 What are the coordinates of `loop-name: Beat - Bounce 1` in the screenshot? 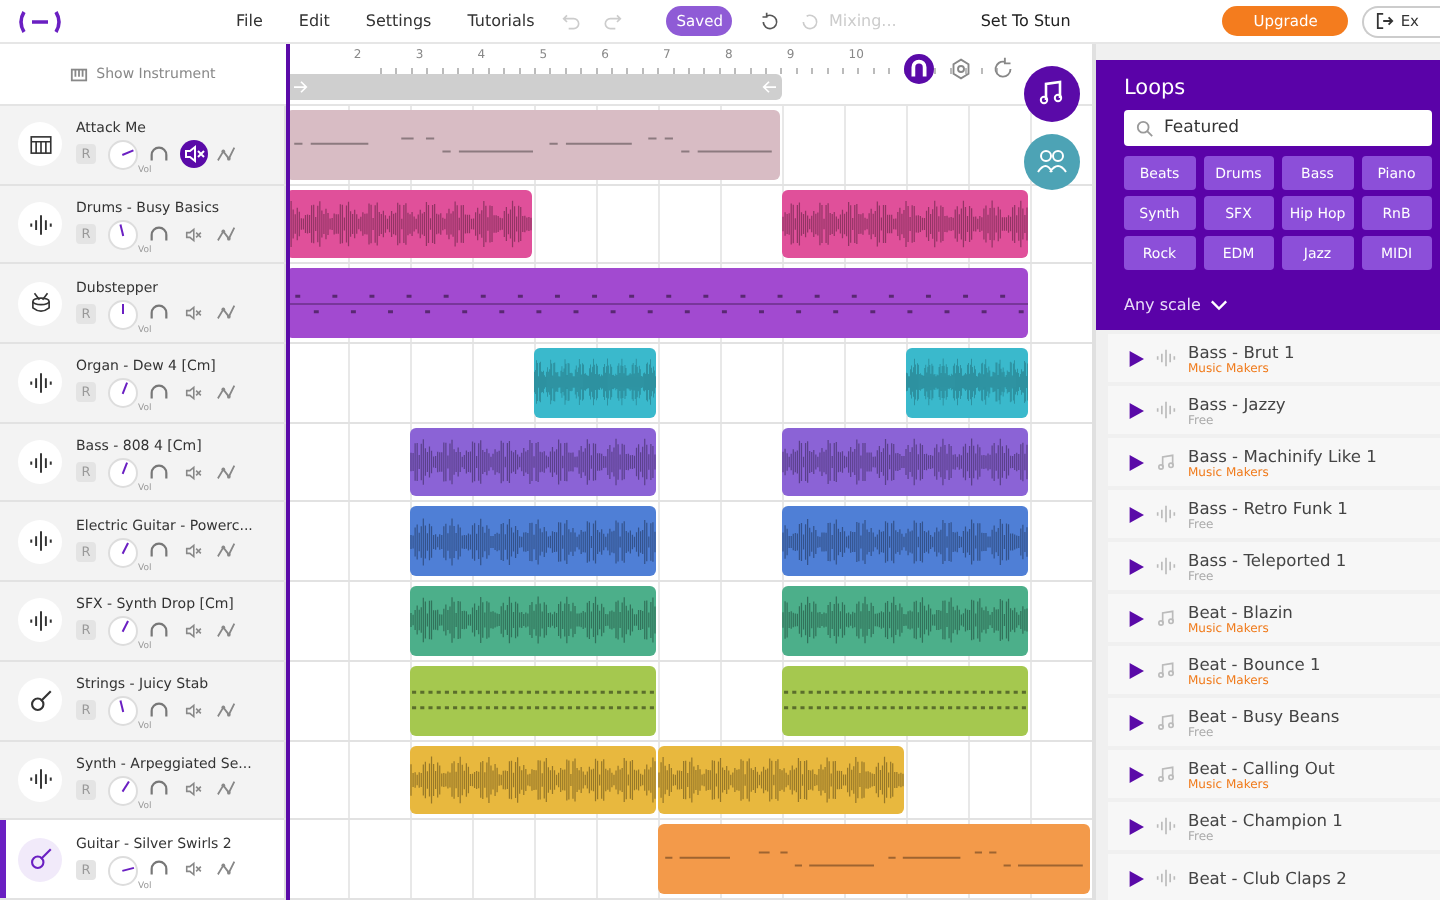 It's located at (1254, 663).